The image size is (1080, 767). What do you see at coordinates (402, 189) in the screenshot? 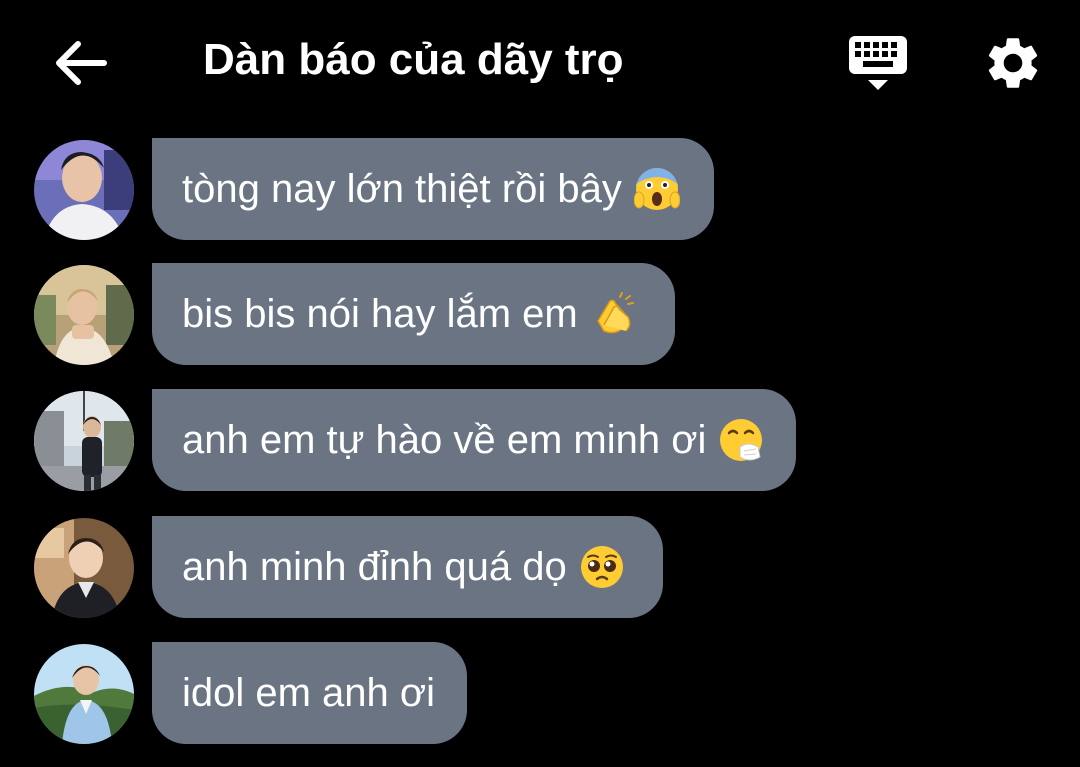
I see `message-text: tòng nay lớn thiệt rồi bây` at bounding box center [402, 189].